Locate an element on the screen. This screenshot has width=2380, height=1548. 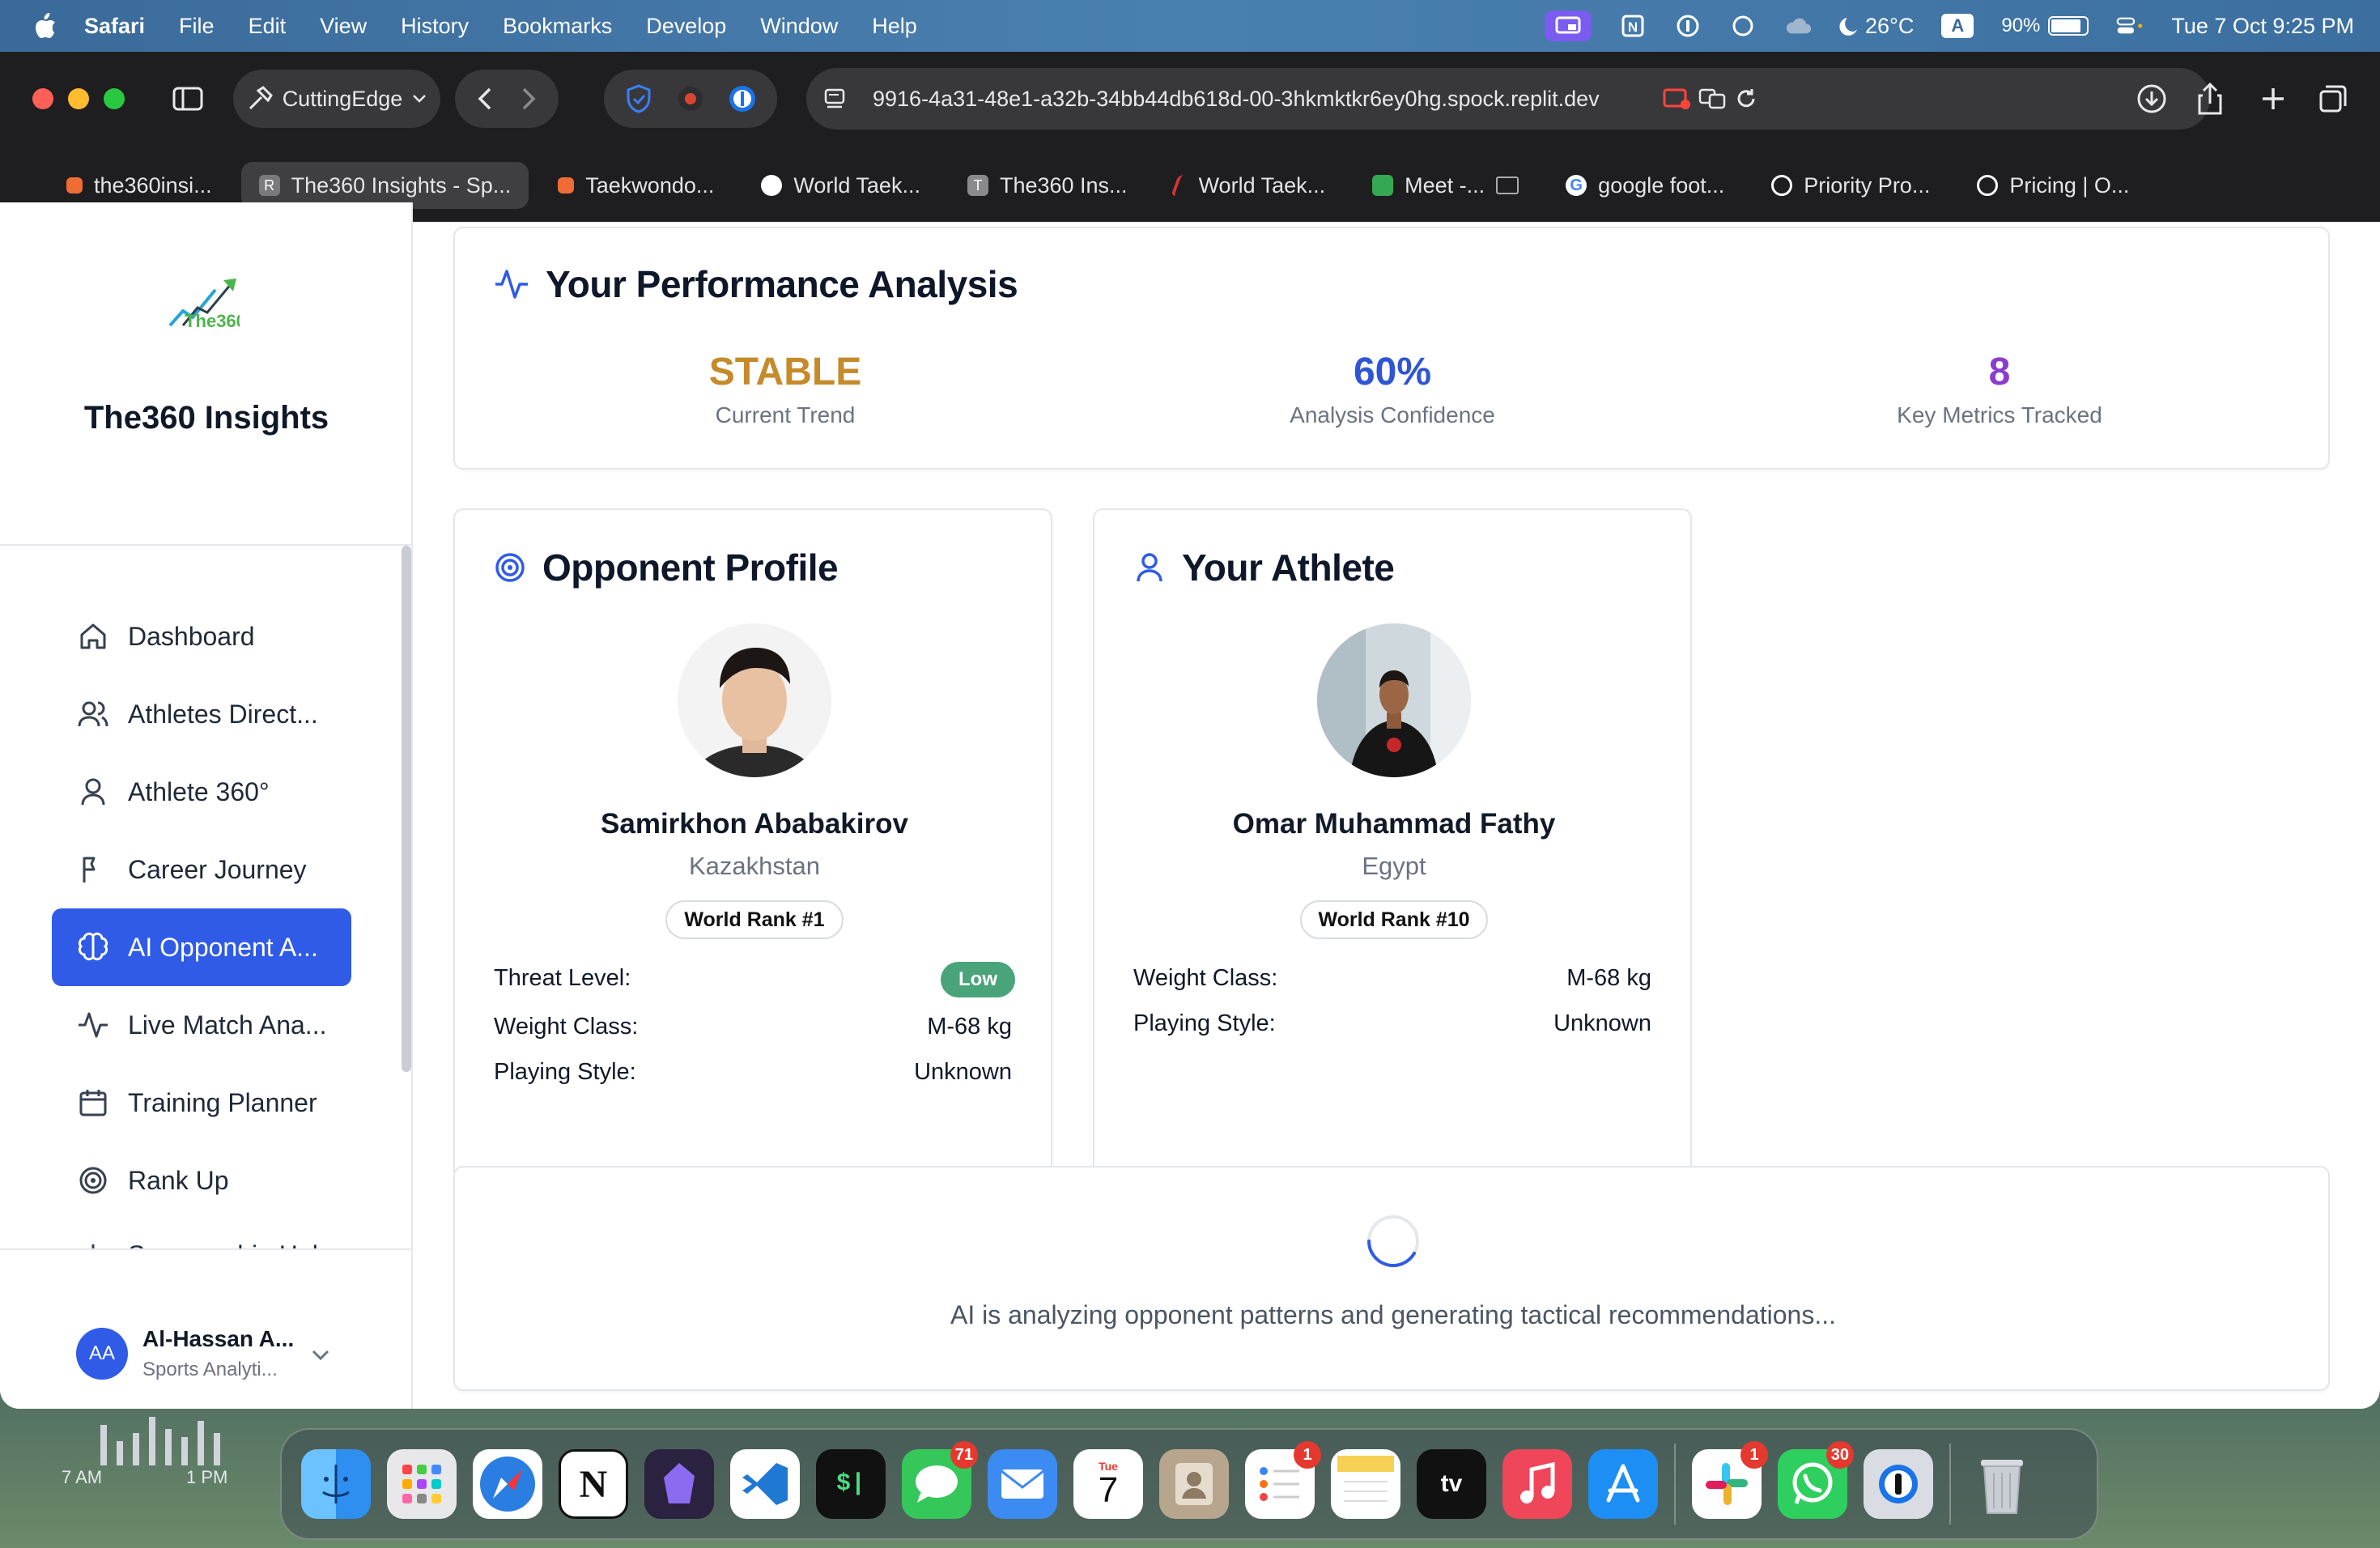
loading-spinner-icon is located at coordinates (1393, 1242).